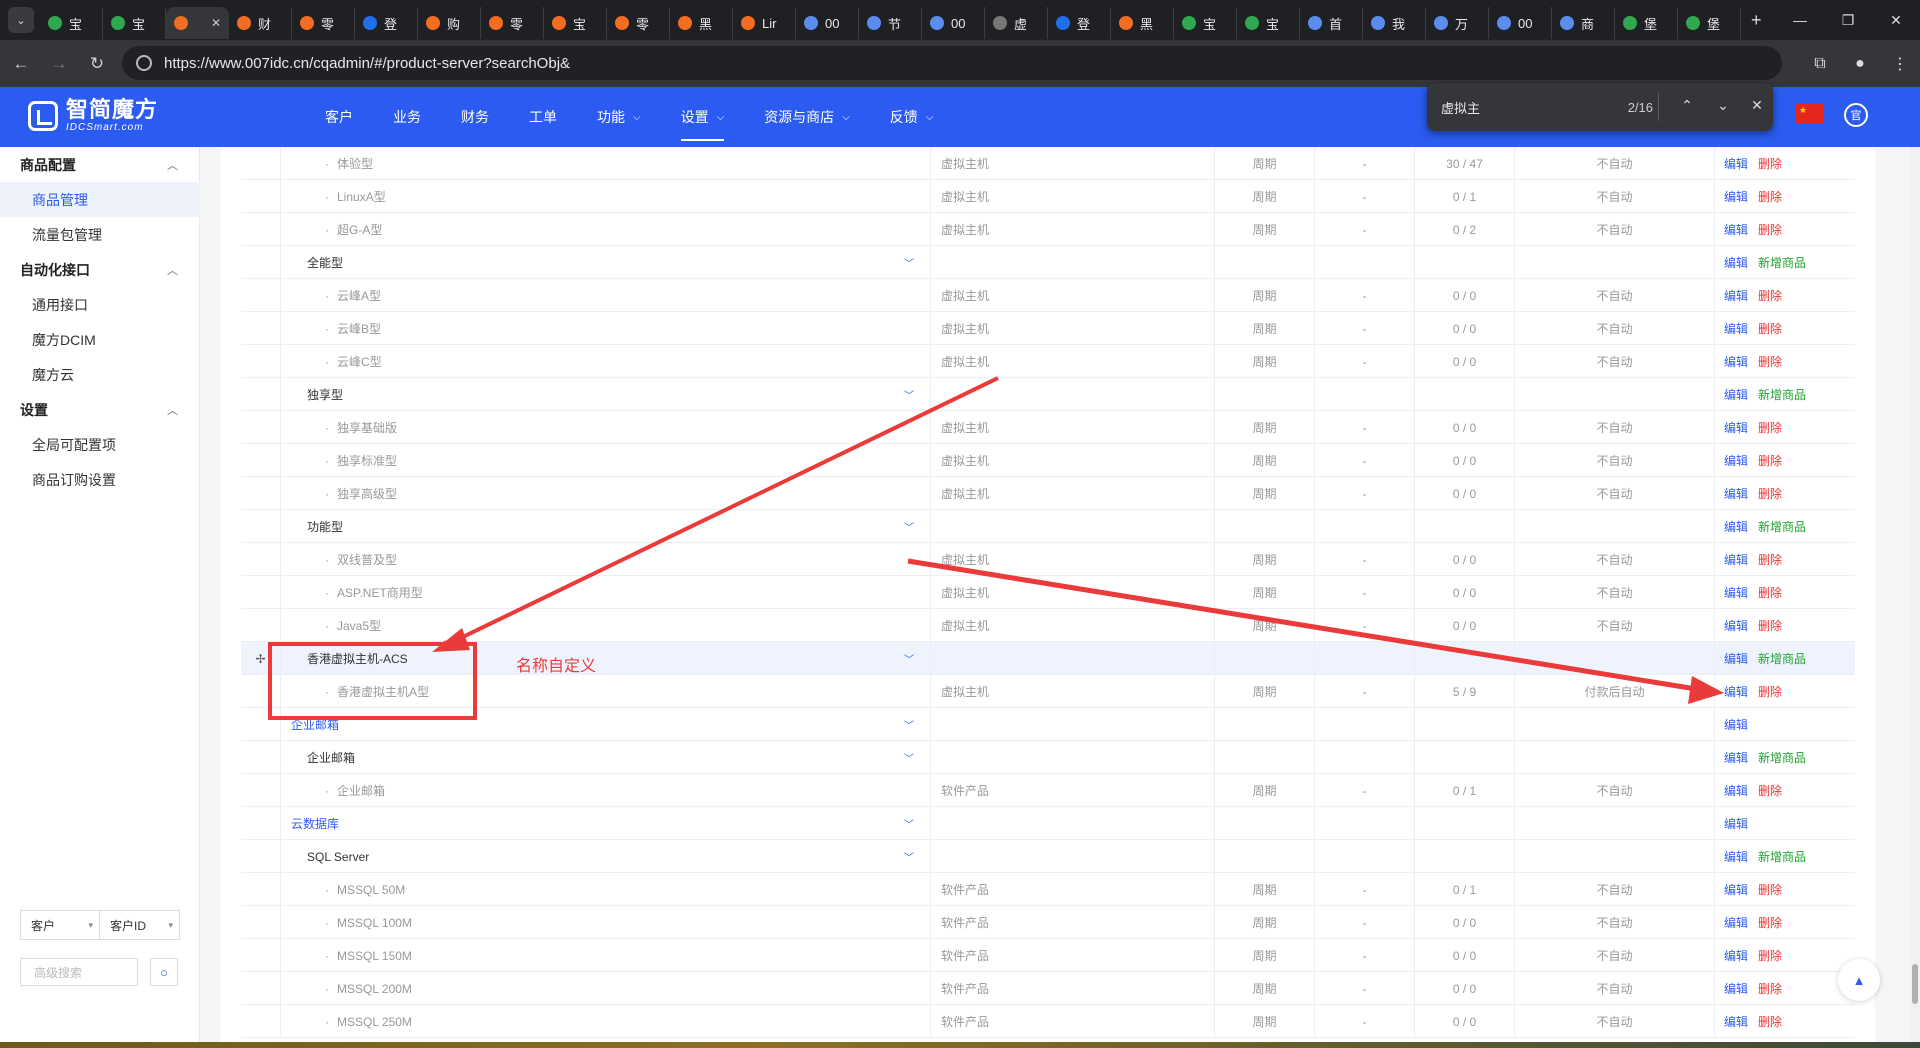 This screenshot has width=1920, height=1048. What do you see at coordinates (1687, 105) in the screenshot?
I see `find-previous-icon: ⌃` at bounding box center [1687, 105].